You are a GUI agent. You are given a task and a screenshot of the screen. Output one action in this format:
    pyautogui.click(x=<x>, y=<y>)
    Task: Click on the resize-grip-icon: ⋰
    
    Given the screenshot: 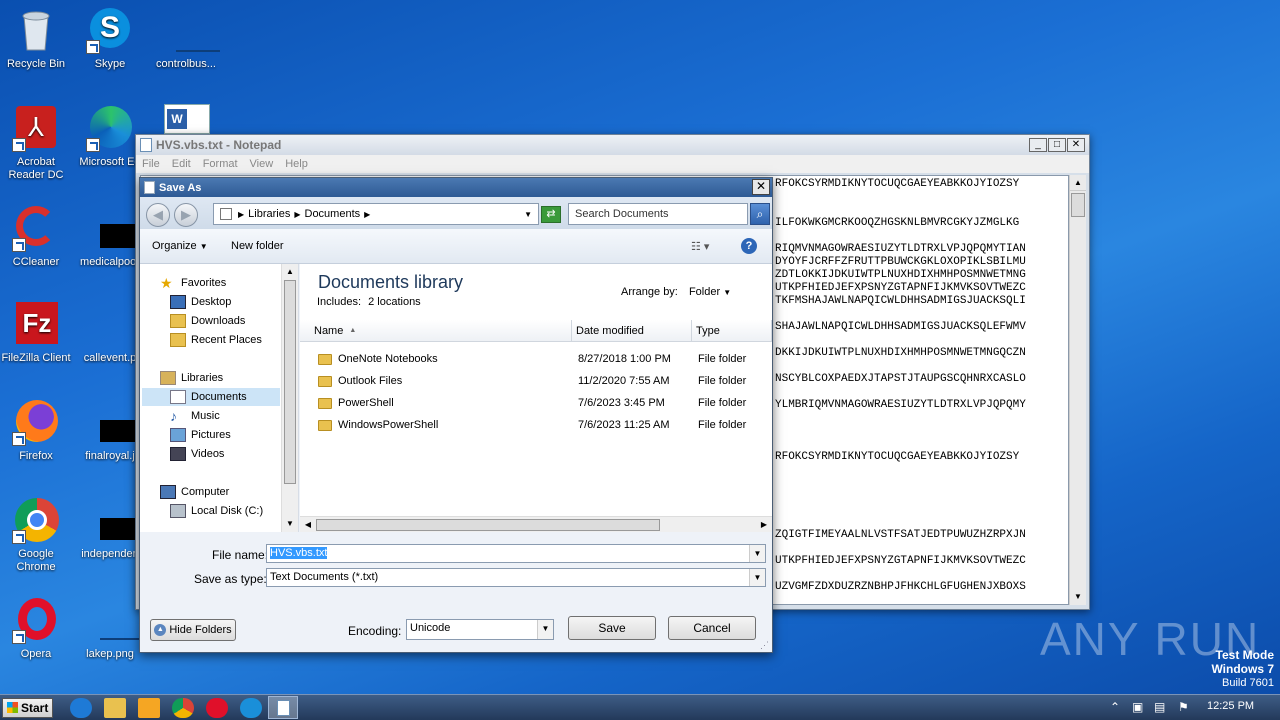 What is the action you would take?
    pyautogui.click(x=765, y=645)
    